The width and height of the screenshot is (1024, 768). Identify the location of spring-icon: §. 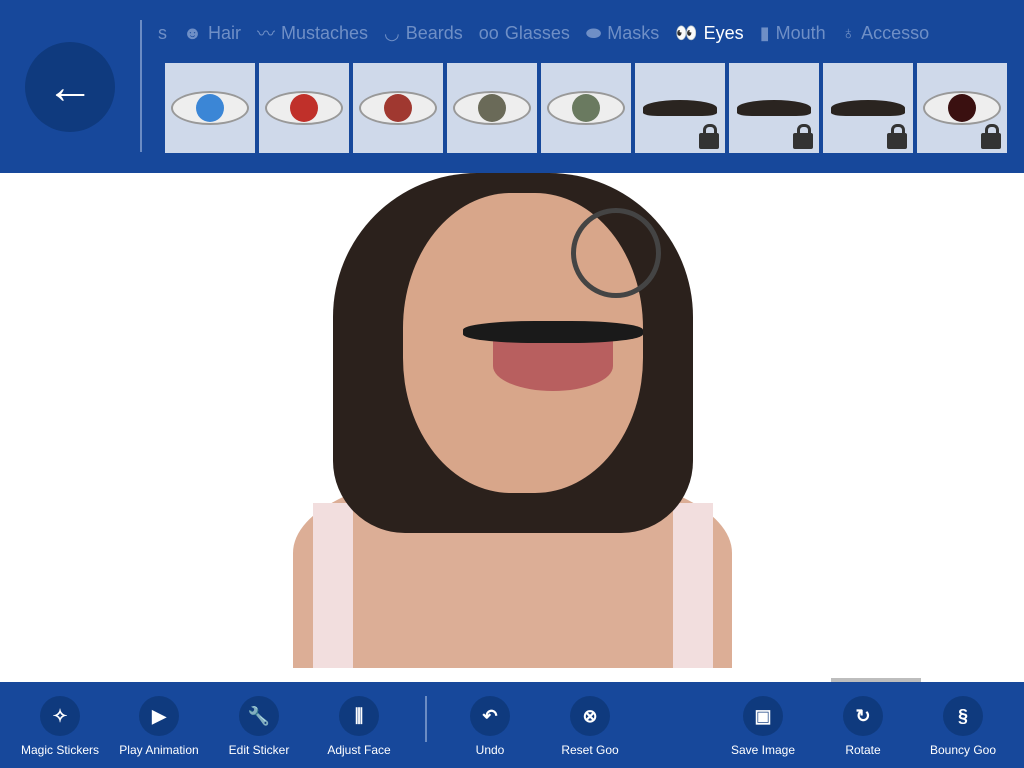
(963, 716).